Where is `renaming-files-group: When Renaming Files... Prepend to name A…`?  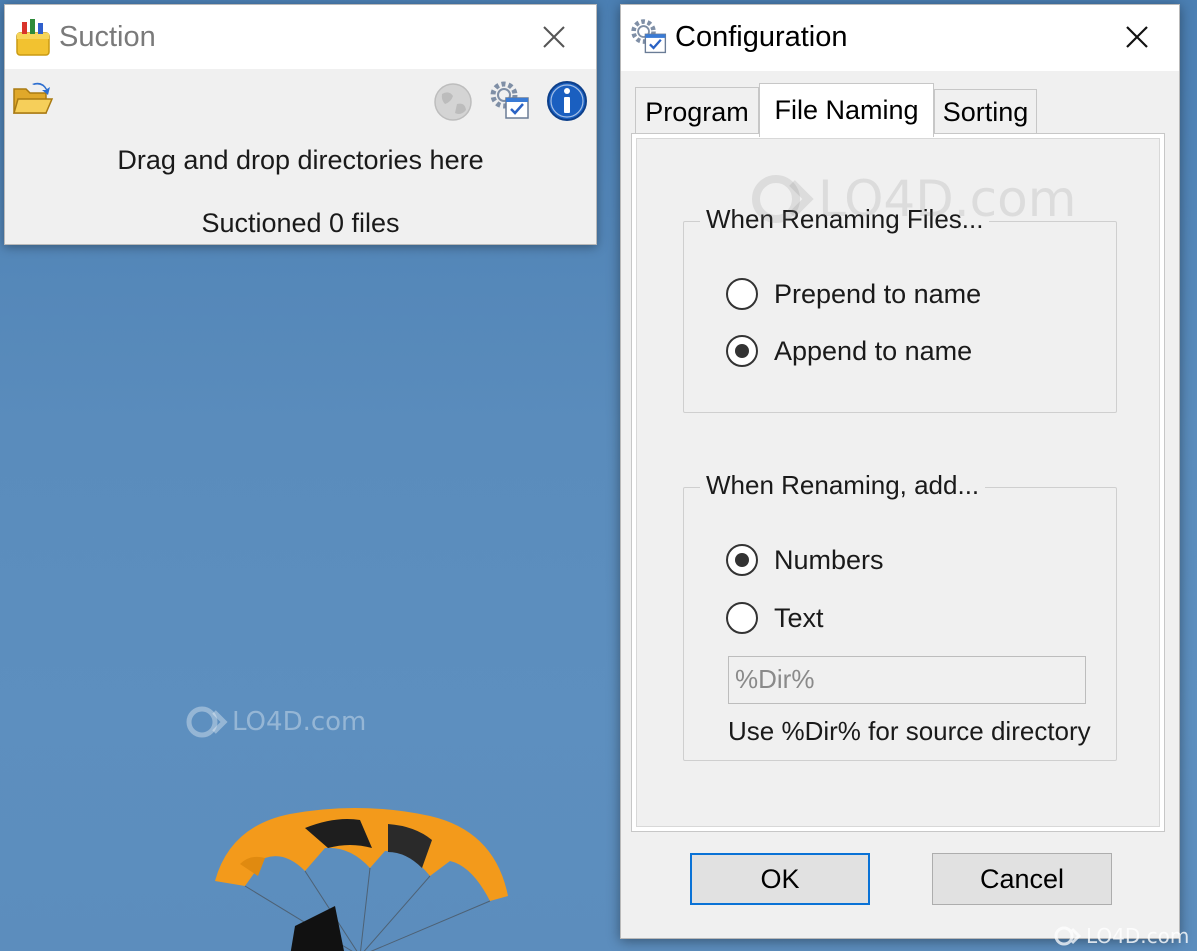 renaming-files-group: When Renaming Files... Prepend to name A… is located at coordinates (900, 308).